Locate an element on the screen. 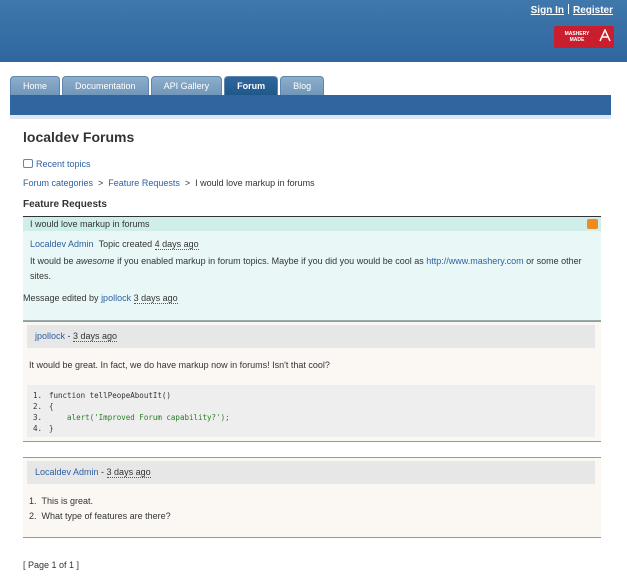 This screenshot has height=577, width=627. logo-mark-icon is located at coordinates (605, 35).